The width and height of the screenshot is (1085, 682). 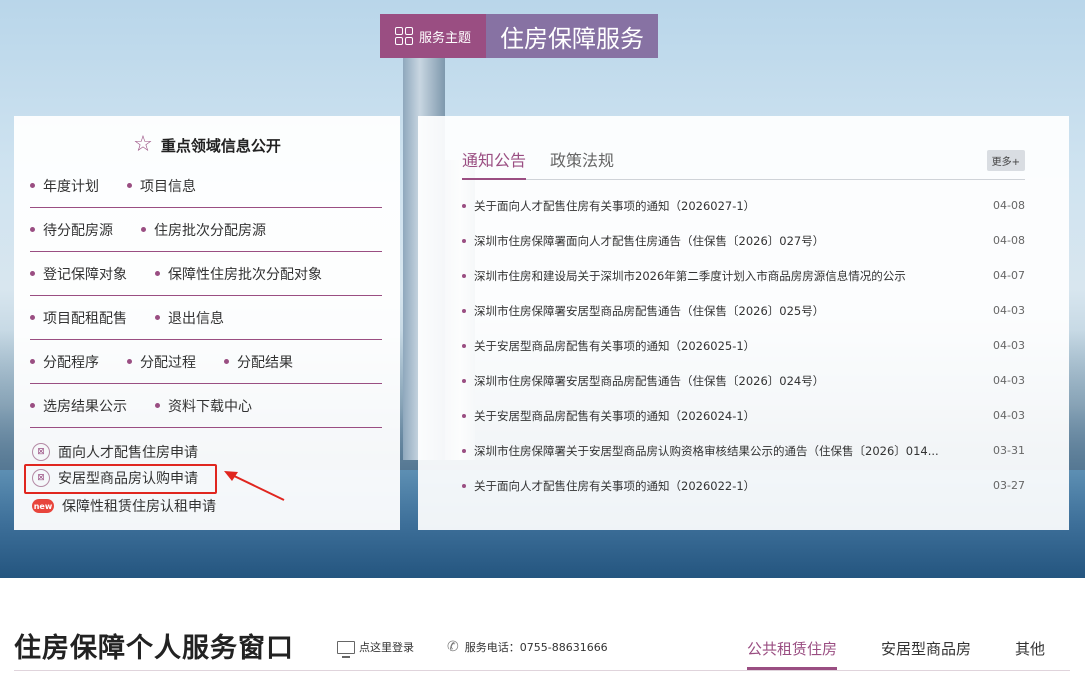 I want to click on phone-icon: ✆, so click(x=453, y=647).